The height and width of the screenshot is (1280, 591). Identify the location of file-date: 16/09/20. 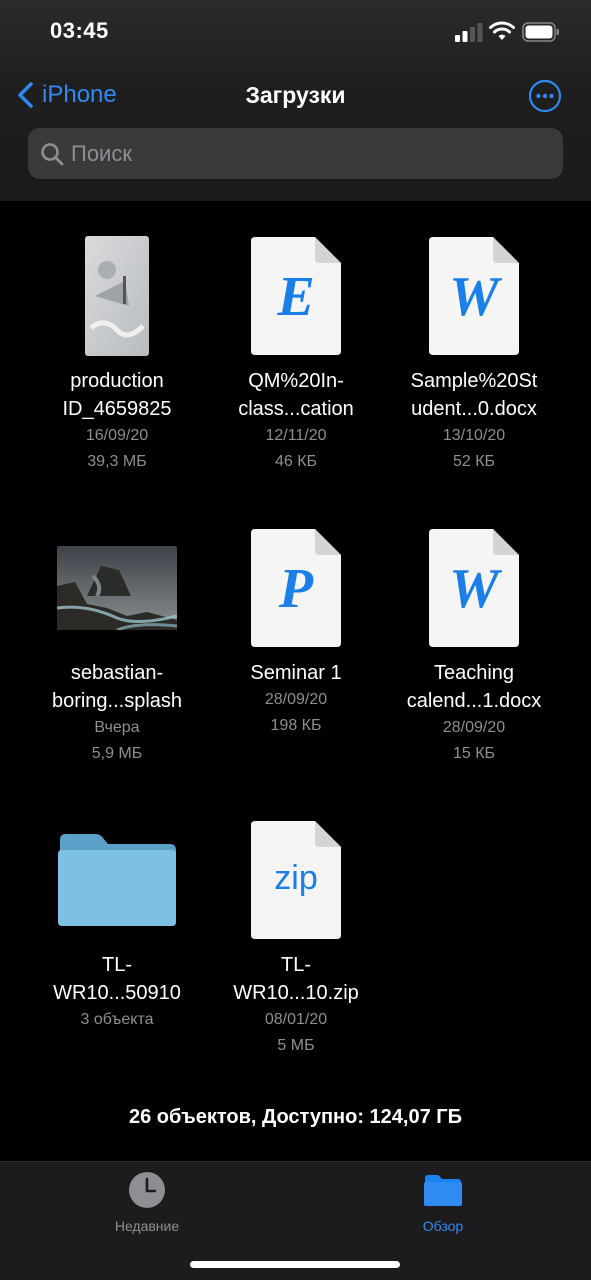
(117, 435).